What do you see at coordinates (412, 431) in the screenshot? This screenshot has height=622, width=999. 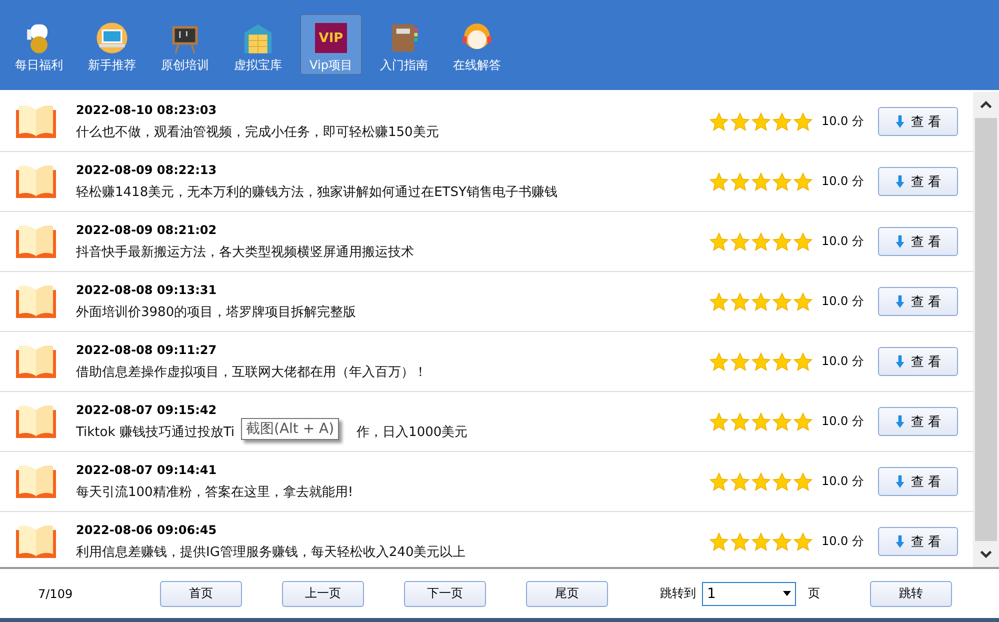 I see `item-title: 作，日入1000美元` at bounding box center [412, 431].